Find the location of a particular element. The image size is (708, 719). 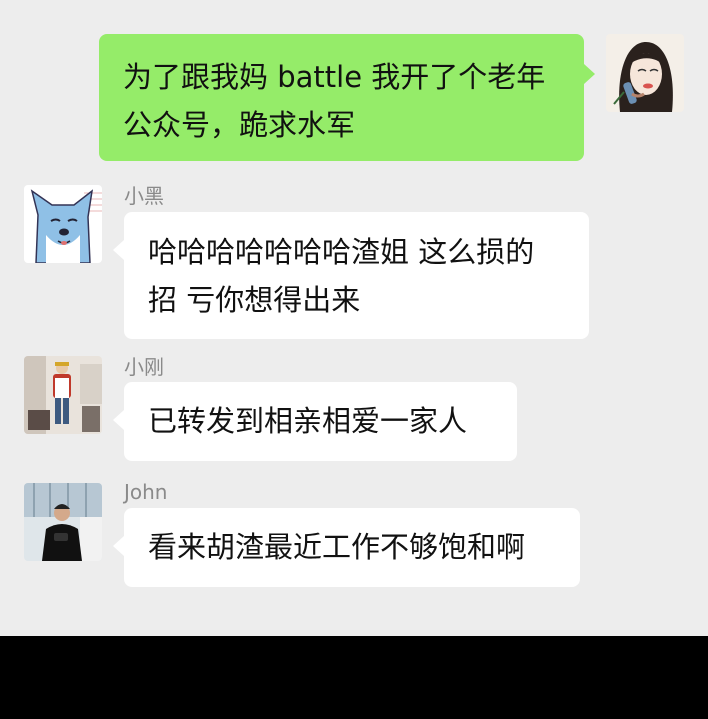

bottom-black-bar is located at coordinates (354, 677).